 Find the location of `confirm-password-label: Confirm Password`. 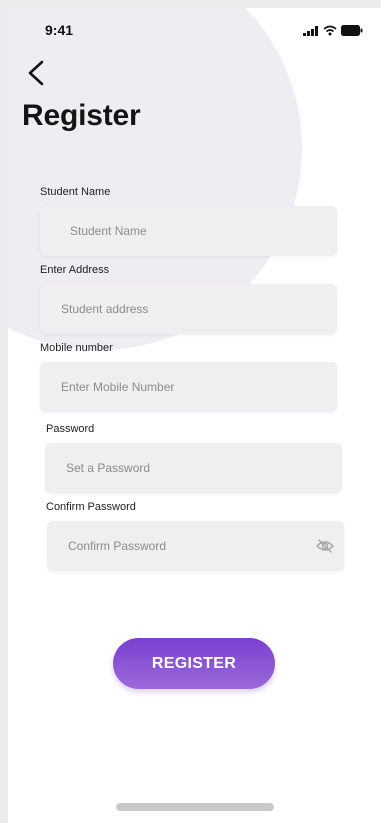

confirm-password-label: Confirm Password is located at coordinates (91, 507).